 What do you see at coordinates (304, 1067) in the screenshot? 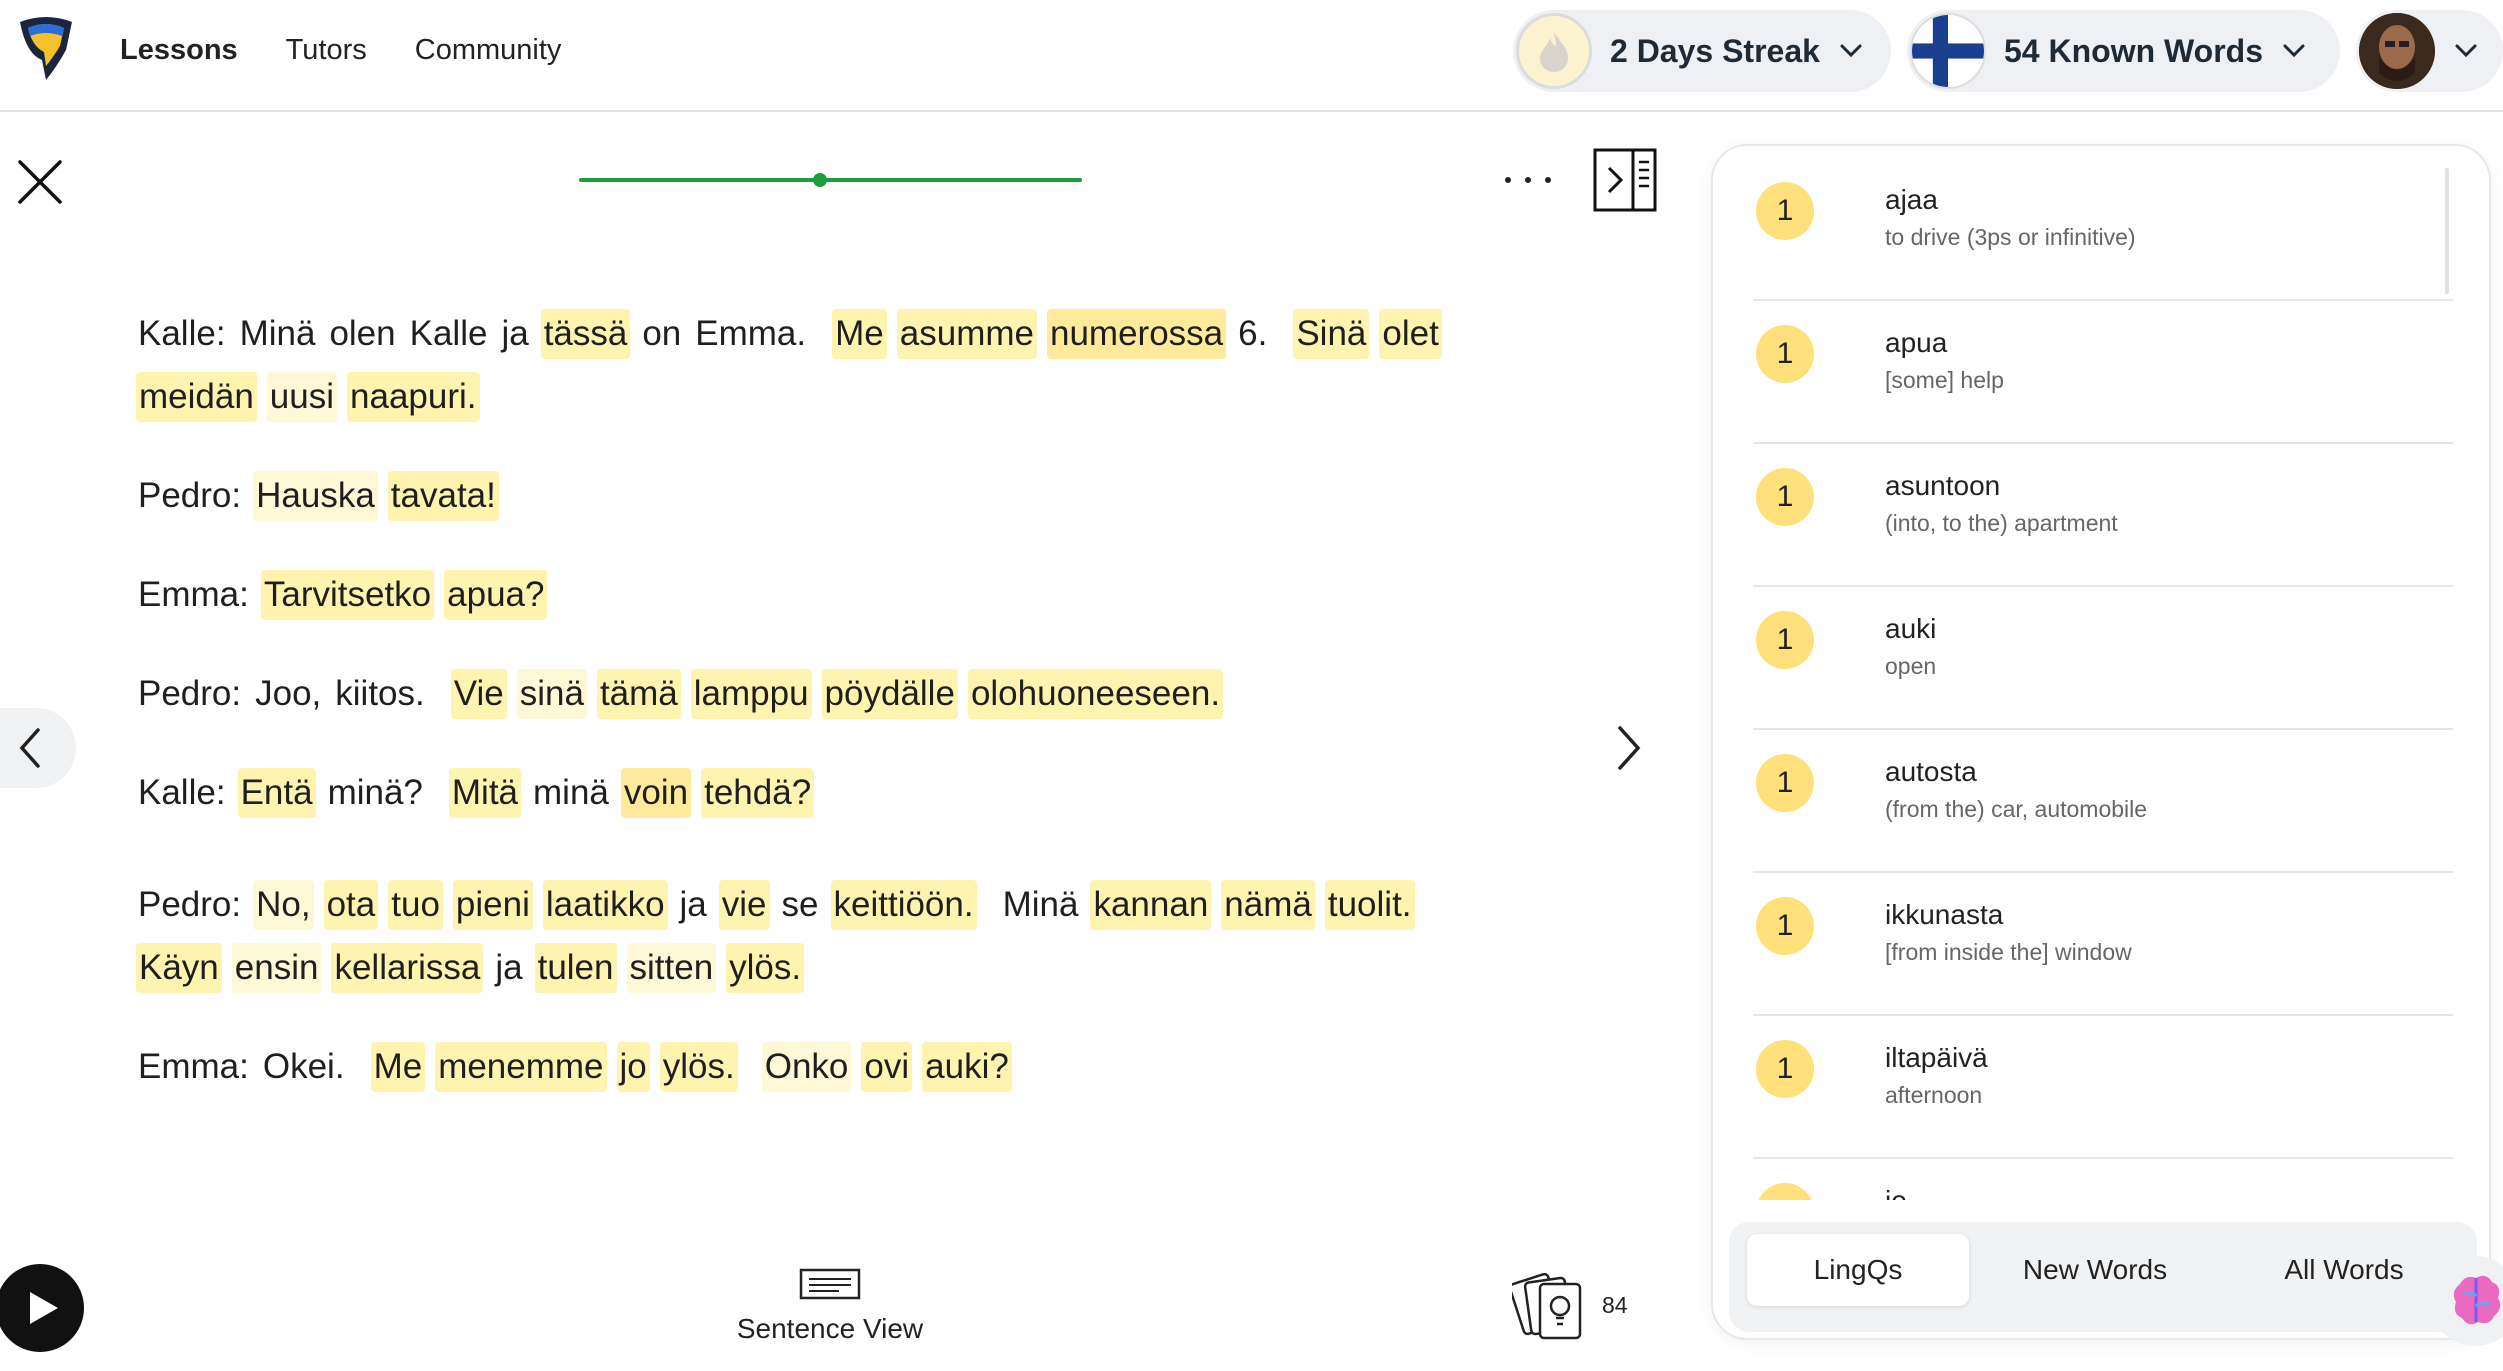
I see `word: Okei.` at bounding box center [304, 1067].